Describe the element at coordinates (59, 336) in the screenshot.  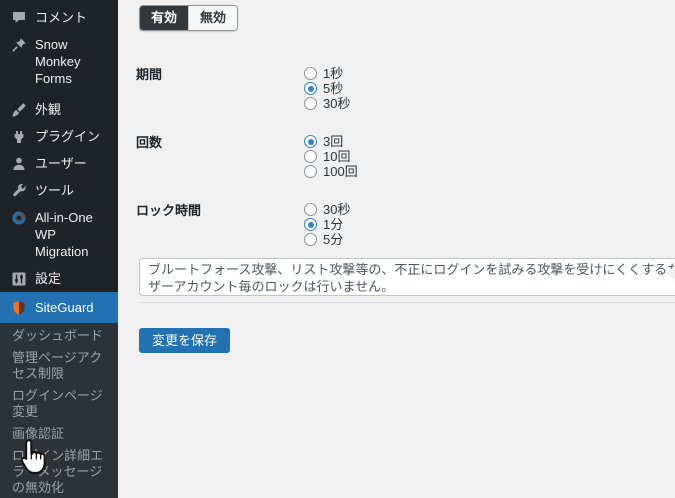
I see `submenu-item-dashboard: ダッシュボード` at that location.